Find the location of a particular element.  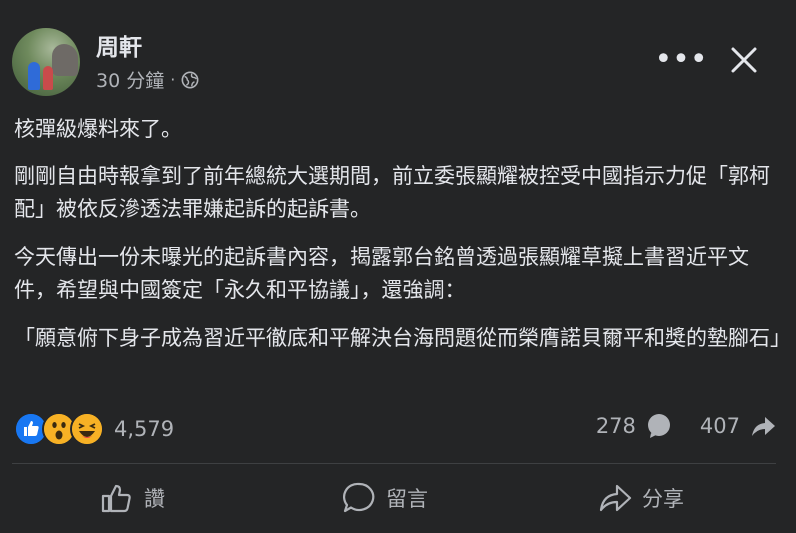

shares-count: 407 is located at coordinates (720, 426).